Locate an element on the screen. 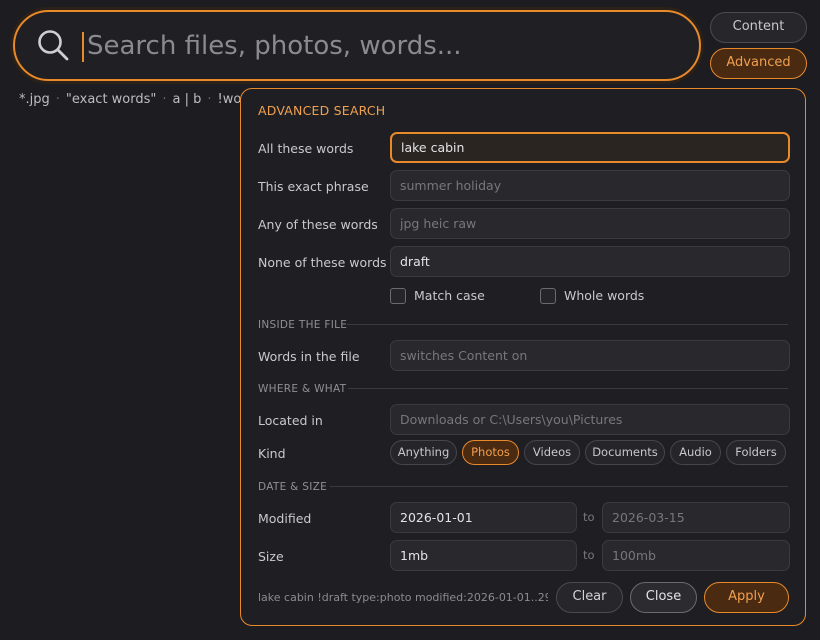 The width and height of the screenshot is (820, 640). modified-from-input is located at coordinates (483, 517).